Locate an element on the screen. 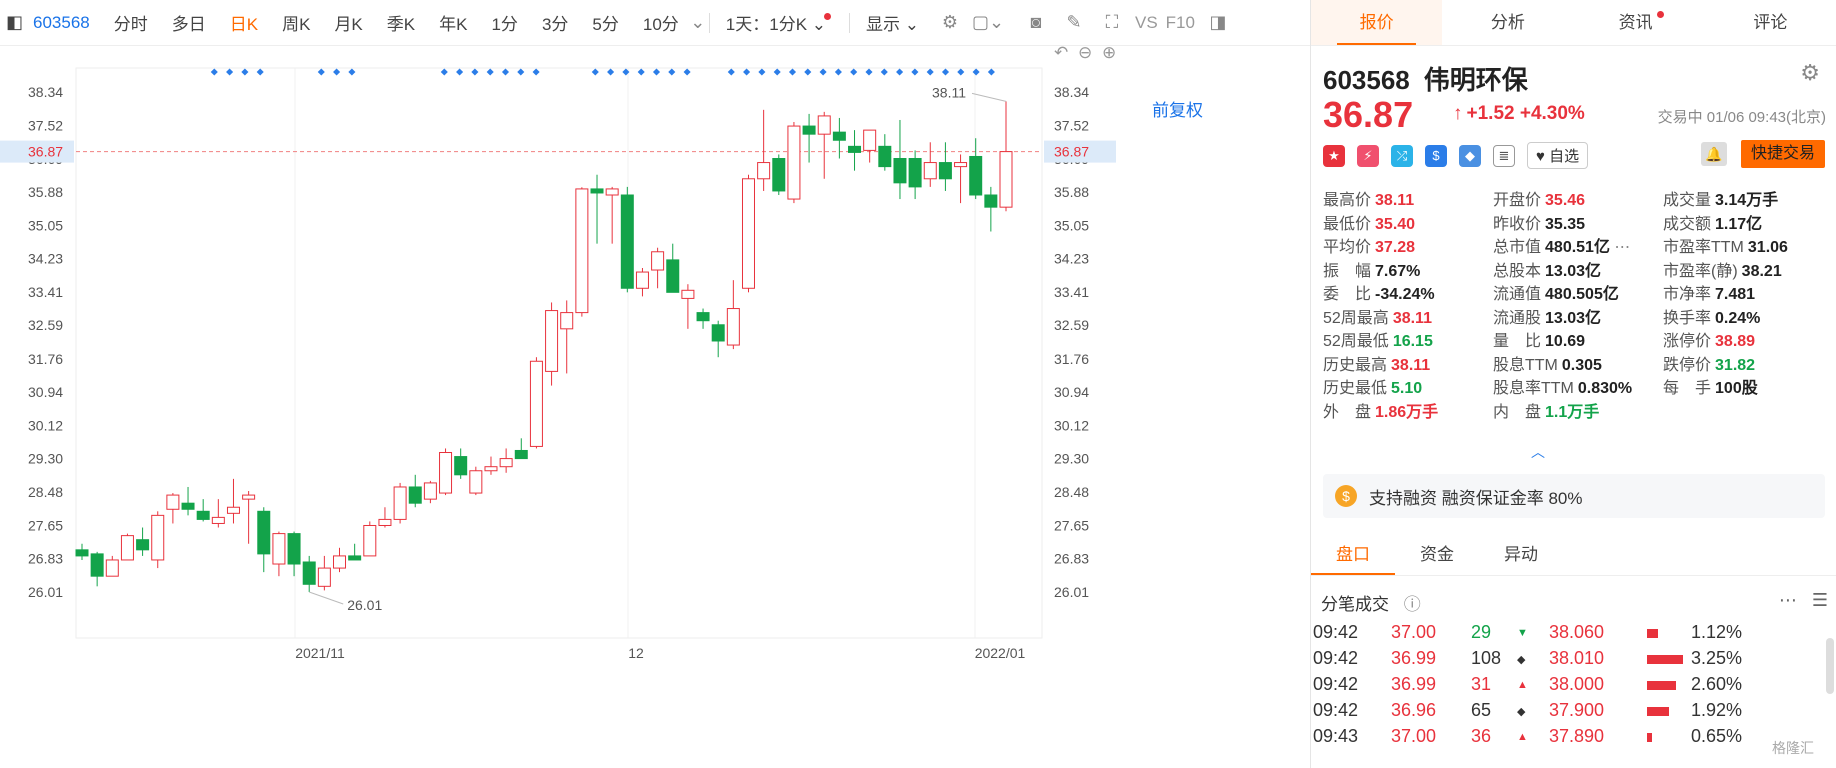  stat-value: -34.24% is located at coordinates (1405, 294).